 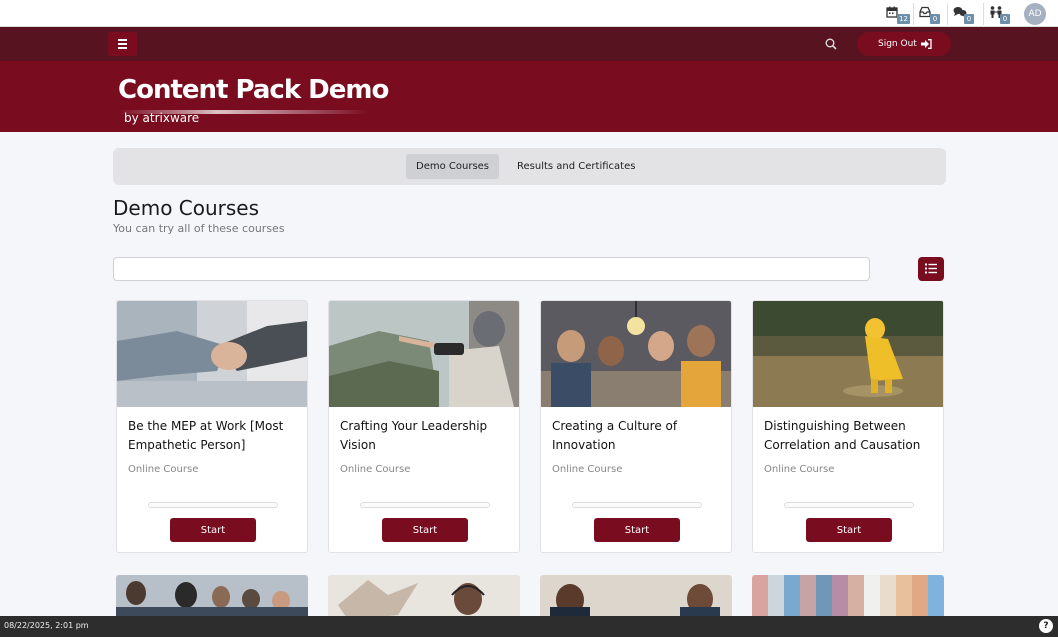 What do you see at coordinates (424, 354) in the screenshot?
I see `course-thumbnail-leadership-vision` at bounding box center [424, 354].